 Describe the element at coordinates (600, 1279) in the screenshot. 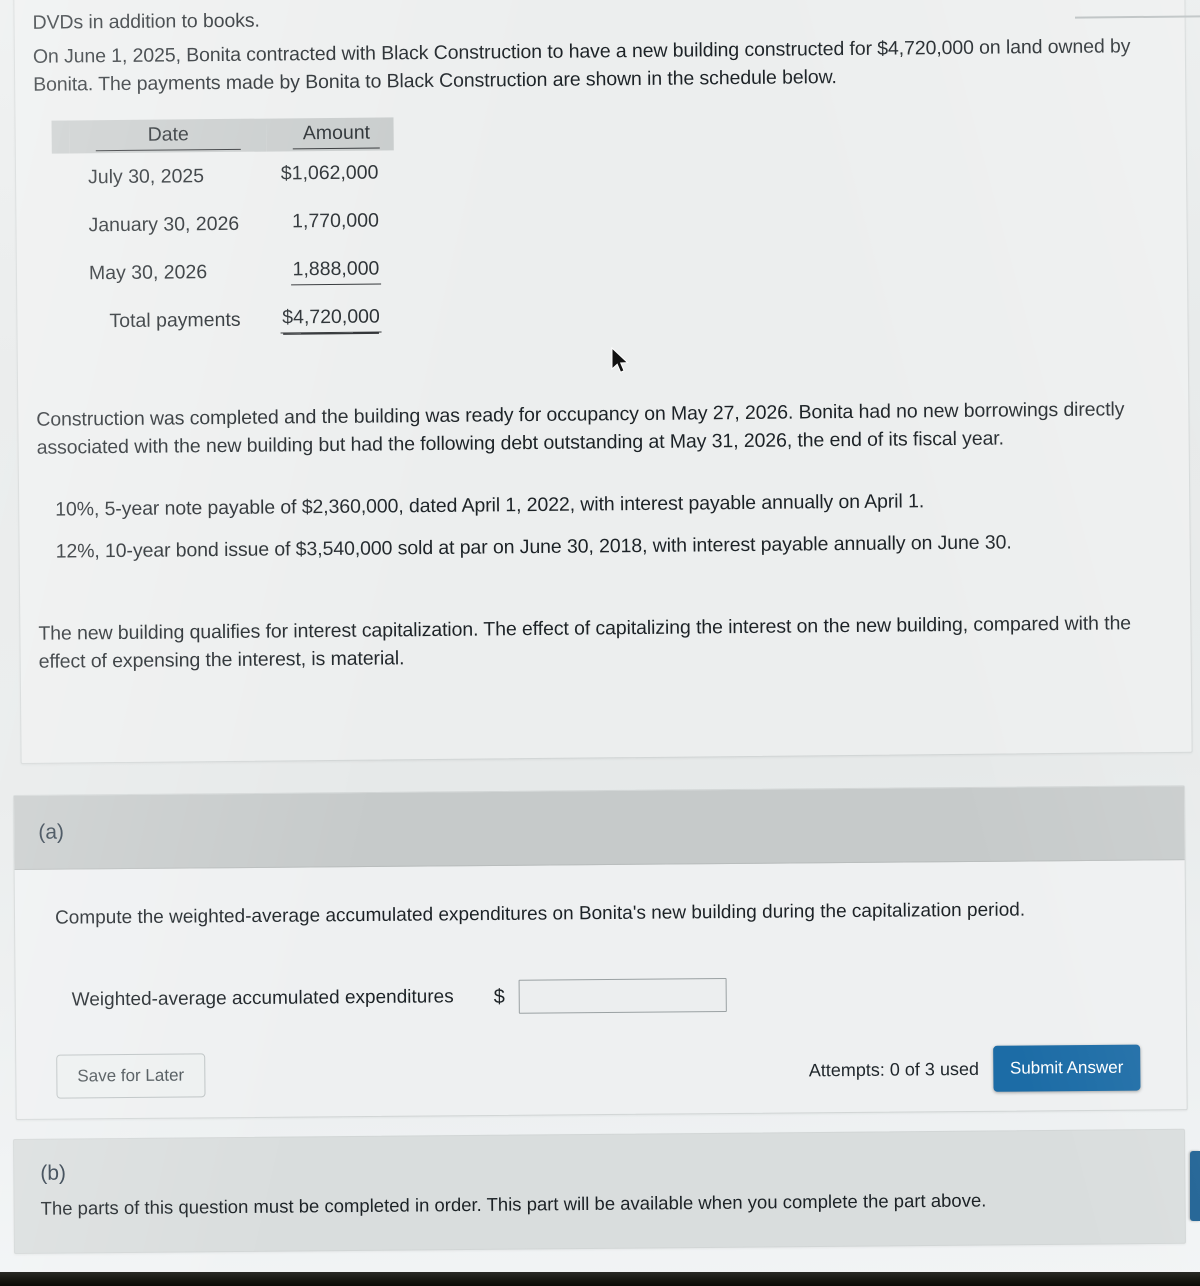

I see `monitor-bezel` at that location.